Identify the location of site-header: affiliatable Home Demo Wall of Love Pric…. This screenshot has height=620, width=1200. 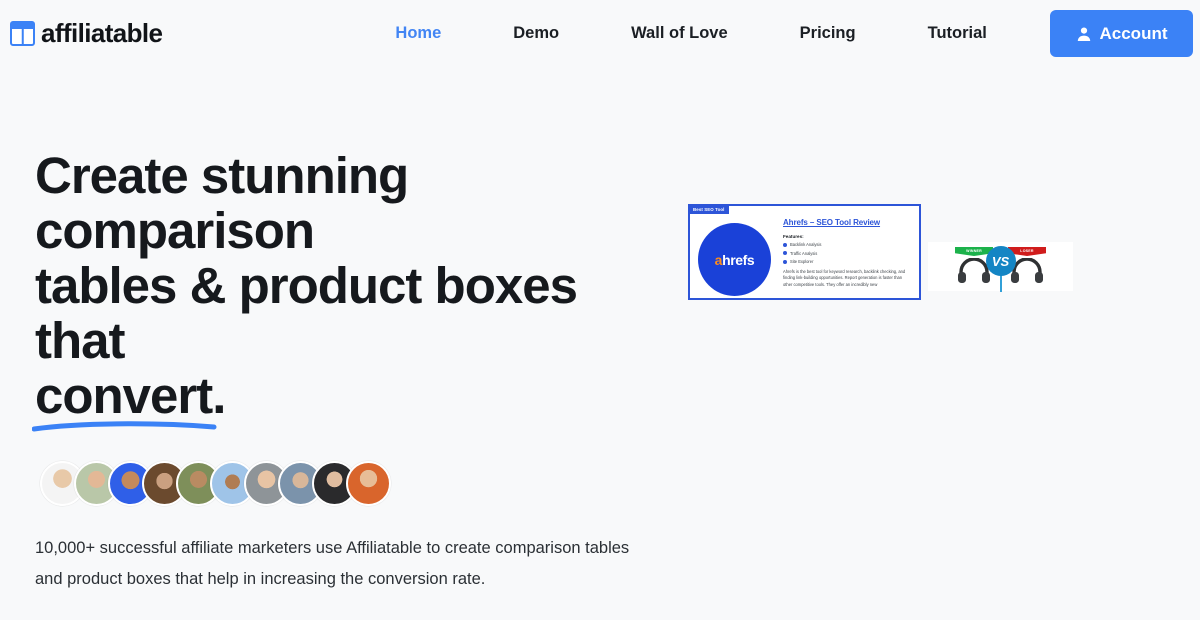
(600, 33).